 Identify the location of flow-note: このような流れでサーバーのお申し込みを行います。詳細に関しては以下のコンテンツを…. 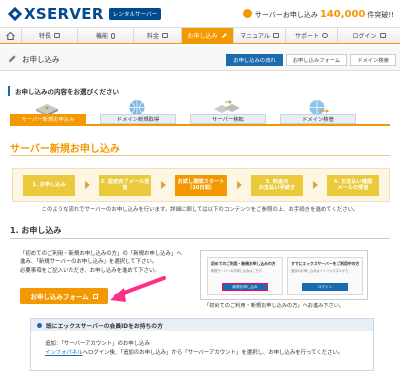
(200, 210).